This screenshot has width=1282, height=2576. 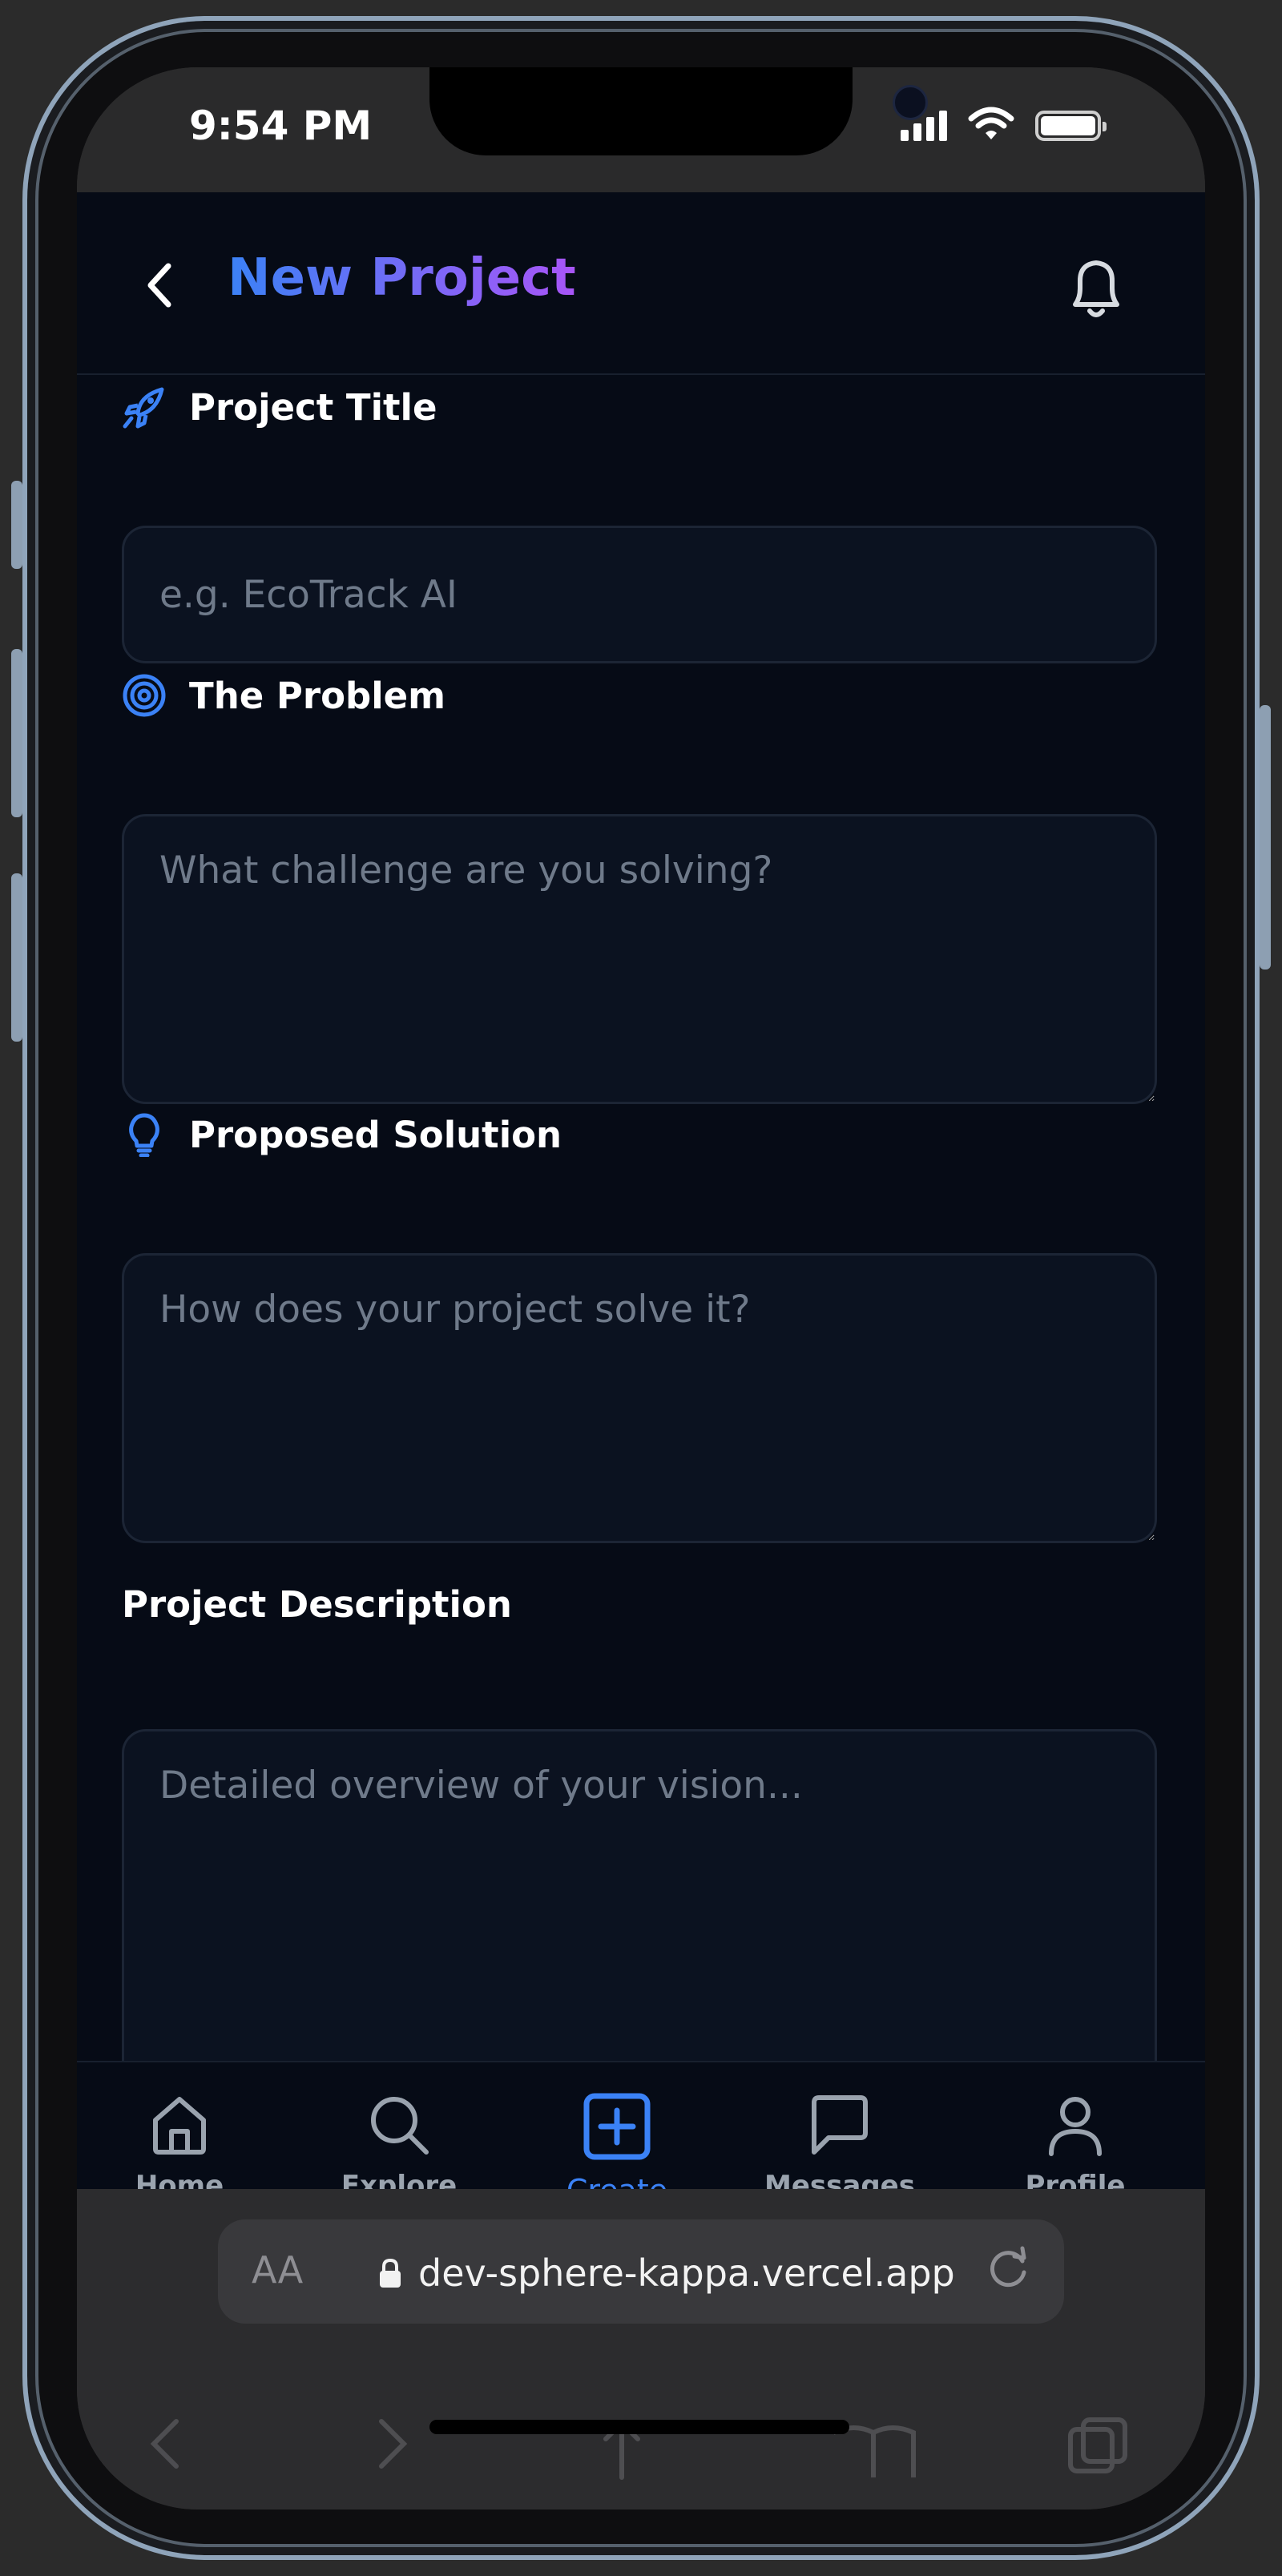 What do you see at coordinates (16, 733) in the screenshot?
I see `volume-up-button` at bounding box center [16, 733].